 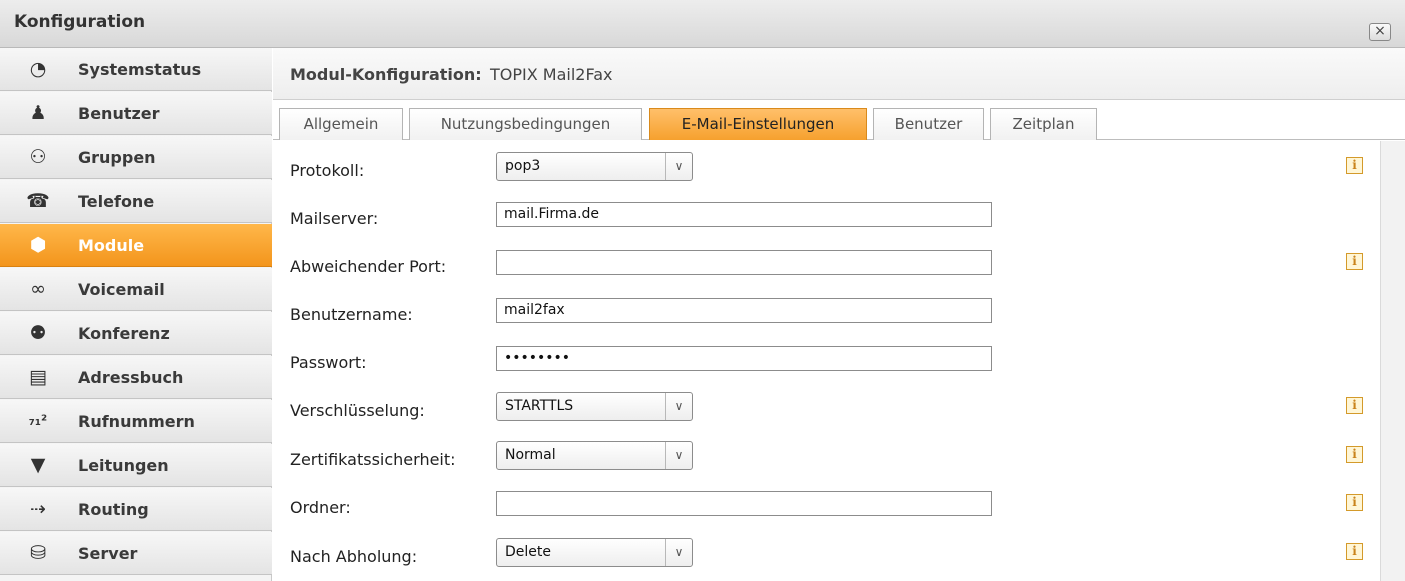 I want to click on sidebar-item-gruppen: ⚇ Gruppen, so click(x=136, y=157).